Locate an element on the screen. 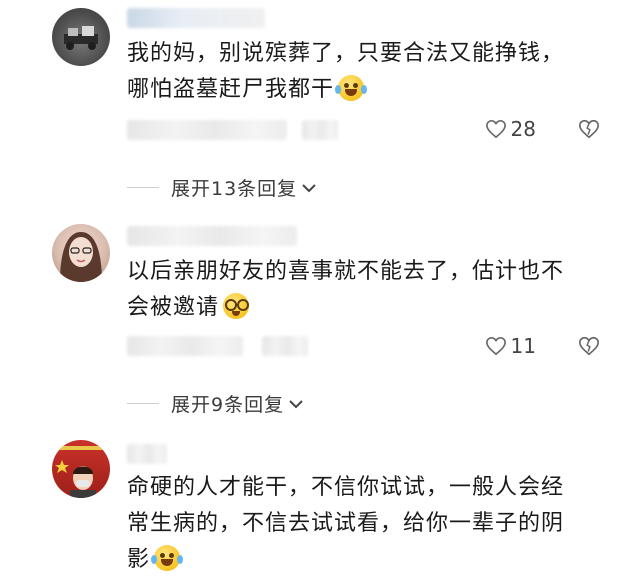 The width and height of the screenshot is (640, 578). like-button: 11 is located at coordinates (510, 346).